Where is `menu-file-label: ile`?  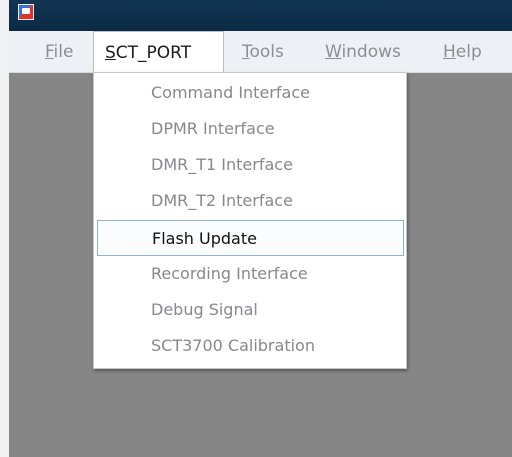 menu-file-label: ile is located at coordinates (63, 52).